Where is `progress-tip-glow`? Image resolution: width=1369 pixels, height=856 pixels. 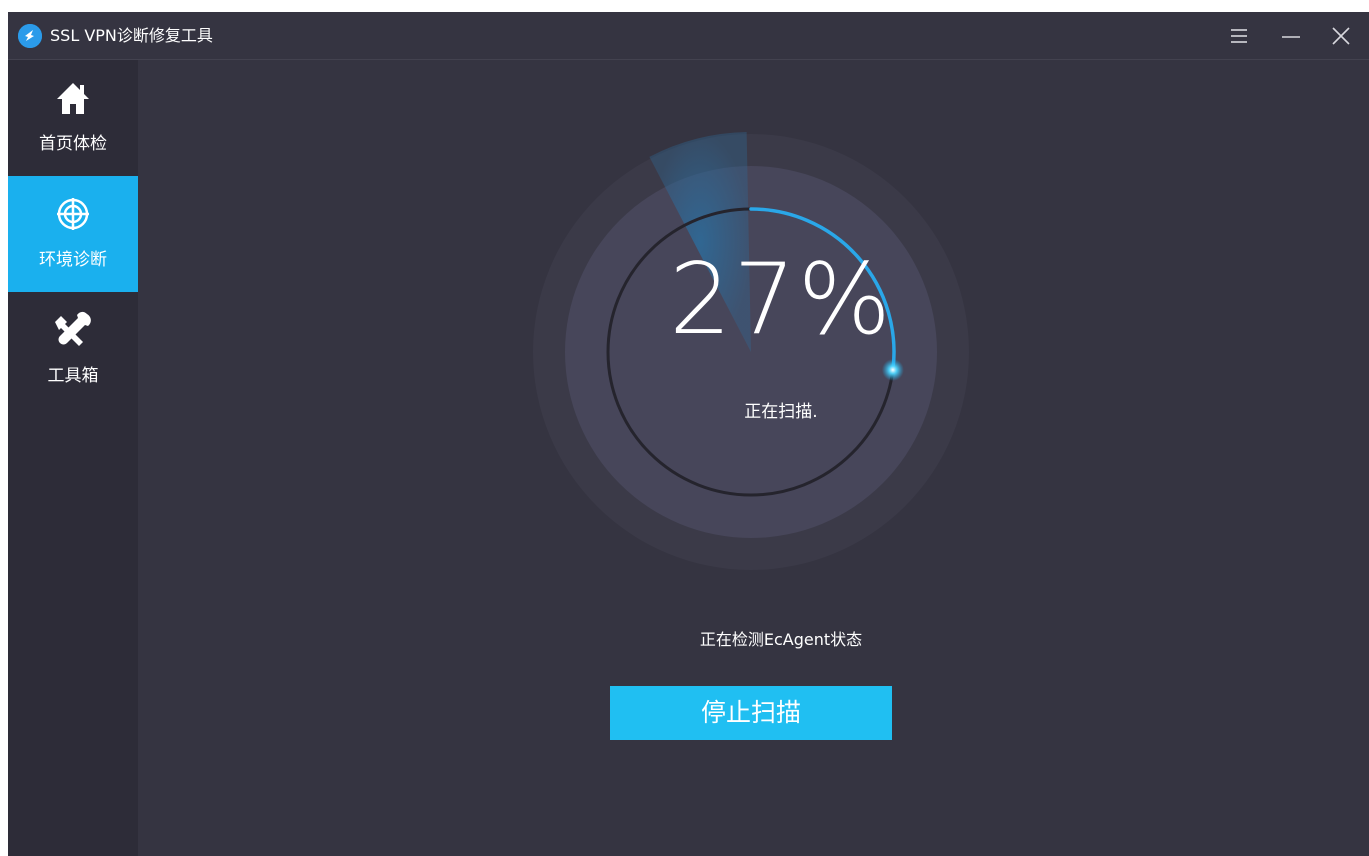 progress-tip-glow is located at coordinates (892, 369).